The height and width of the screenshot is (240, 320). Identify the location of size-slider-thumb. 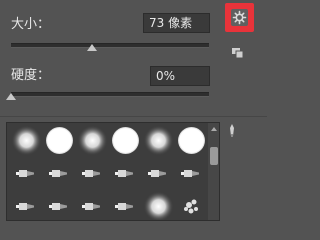
(92, 47).